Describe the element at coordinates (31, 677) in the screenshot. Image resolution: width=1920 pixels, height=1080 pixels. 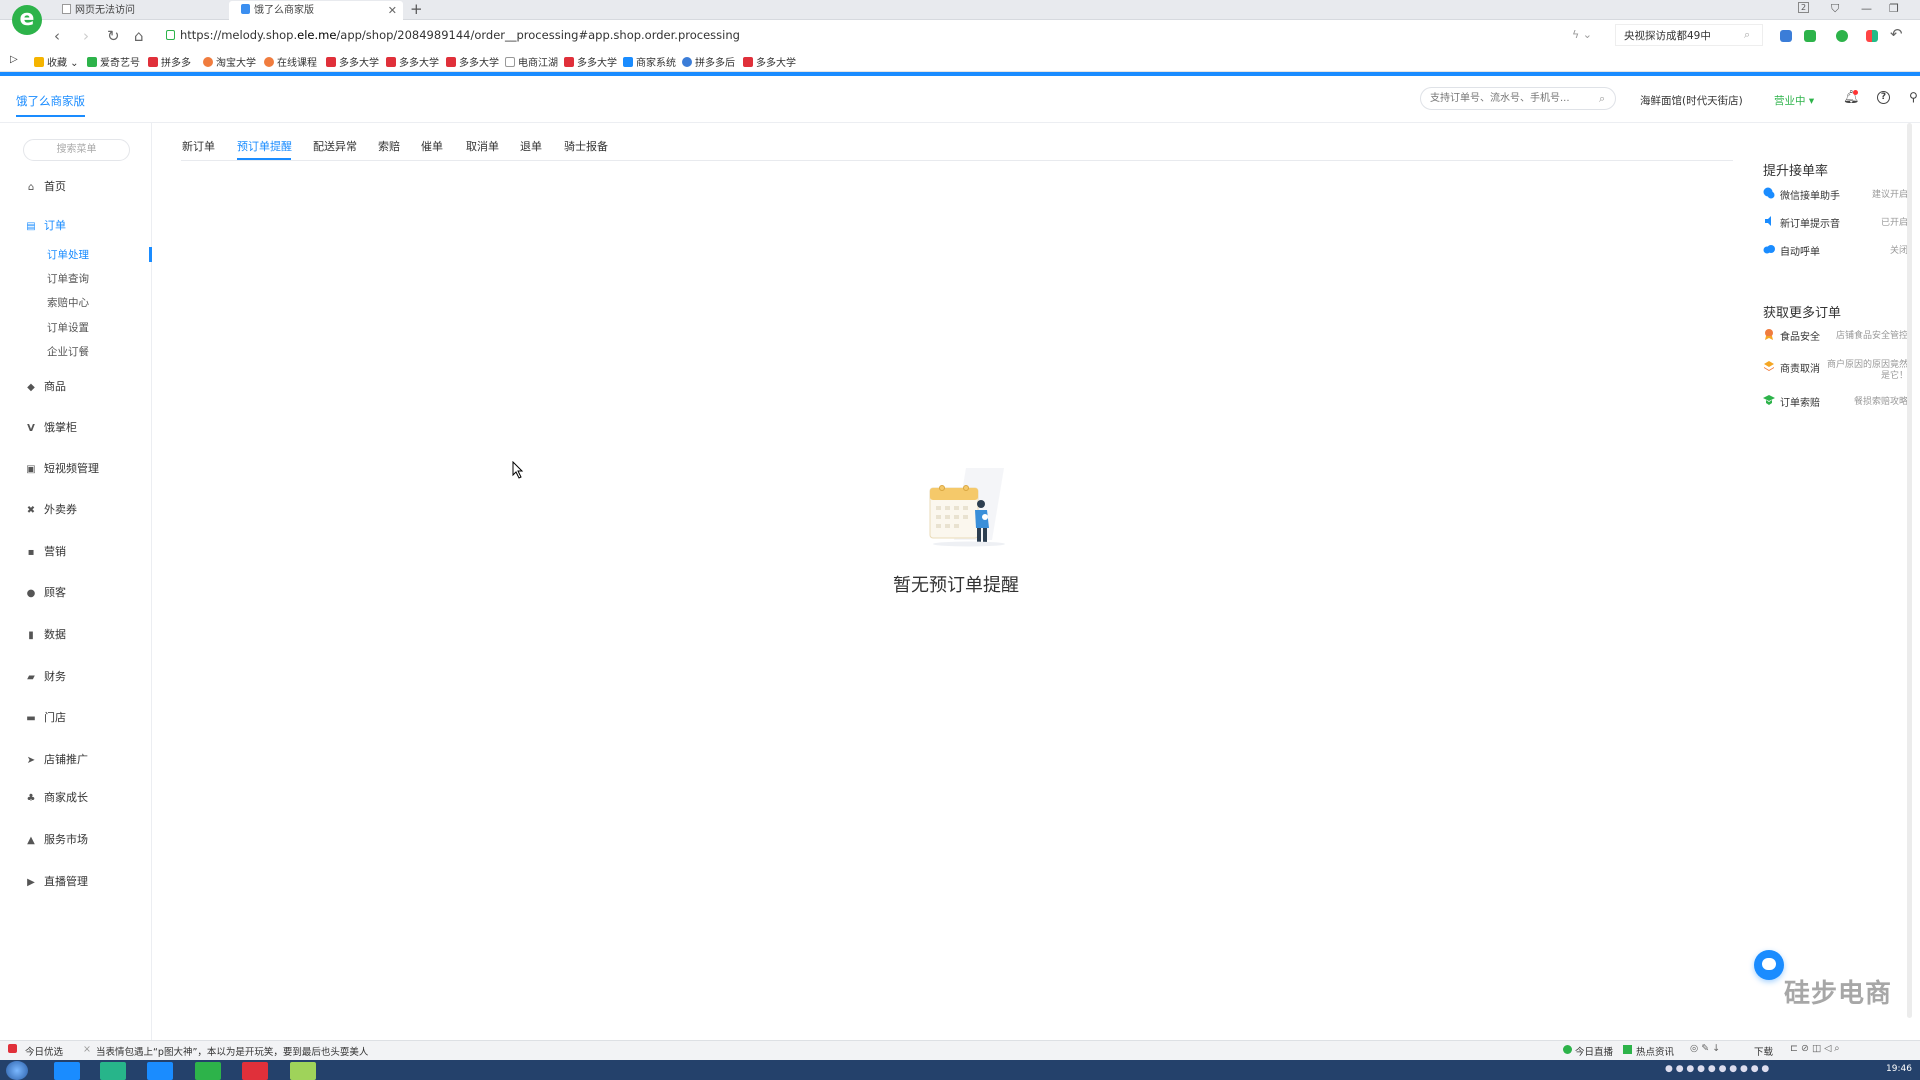
I see `finance-icon: ▰` at that location.